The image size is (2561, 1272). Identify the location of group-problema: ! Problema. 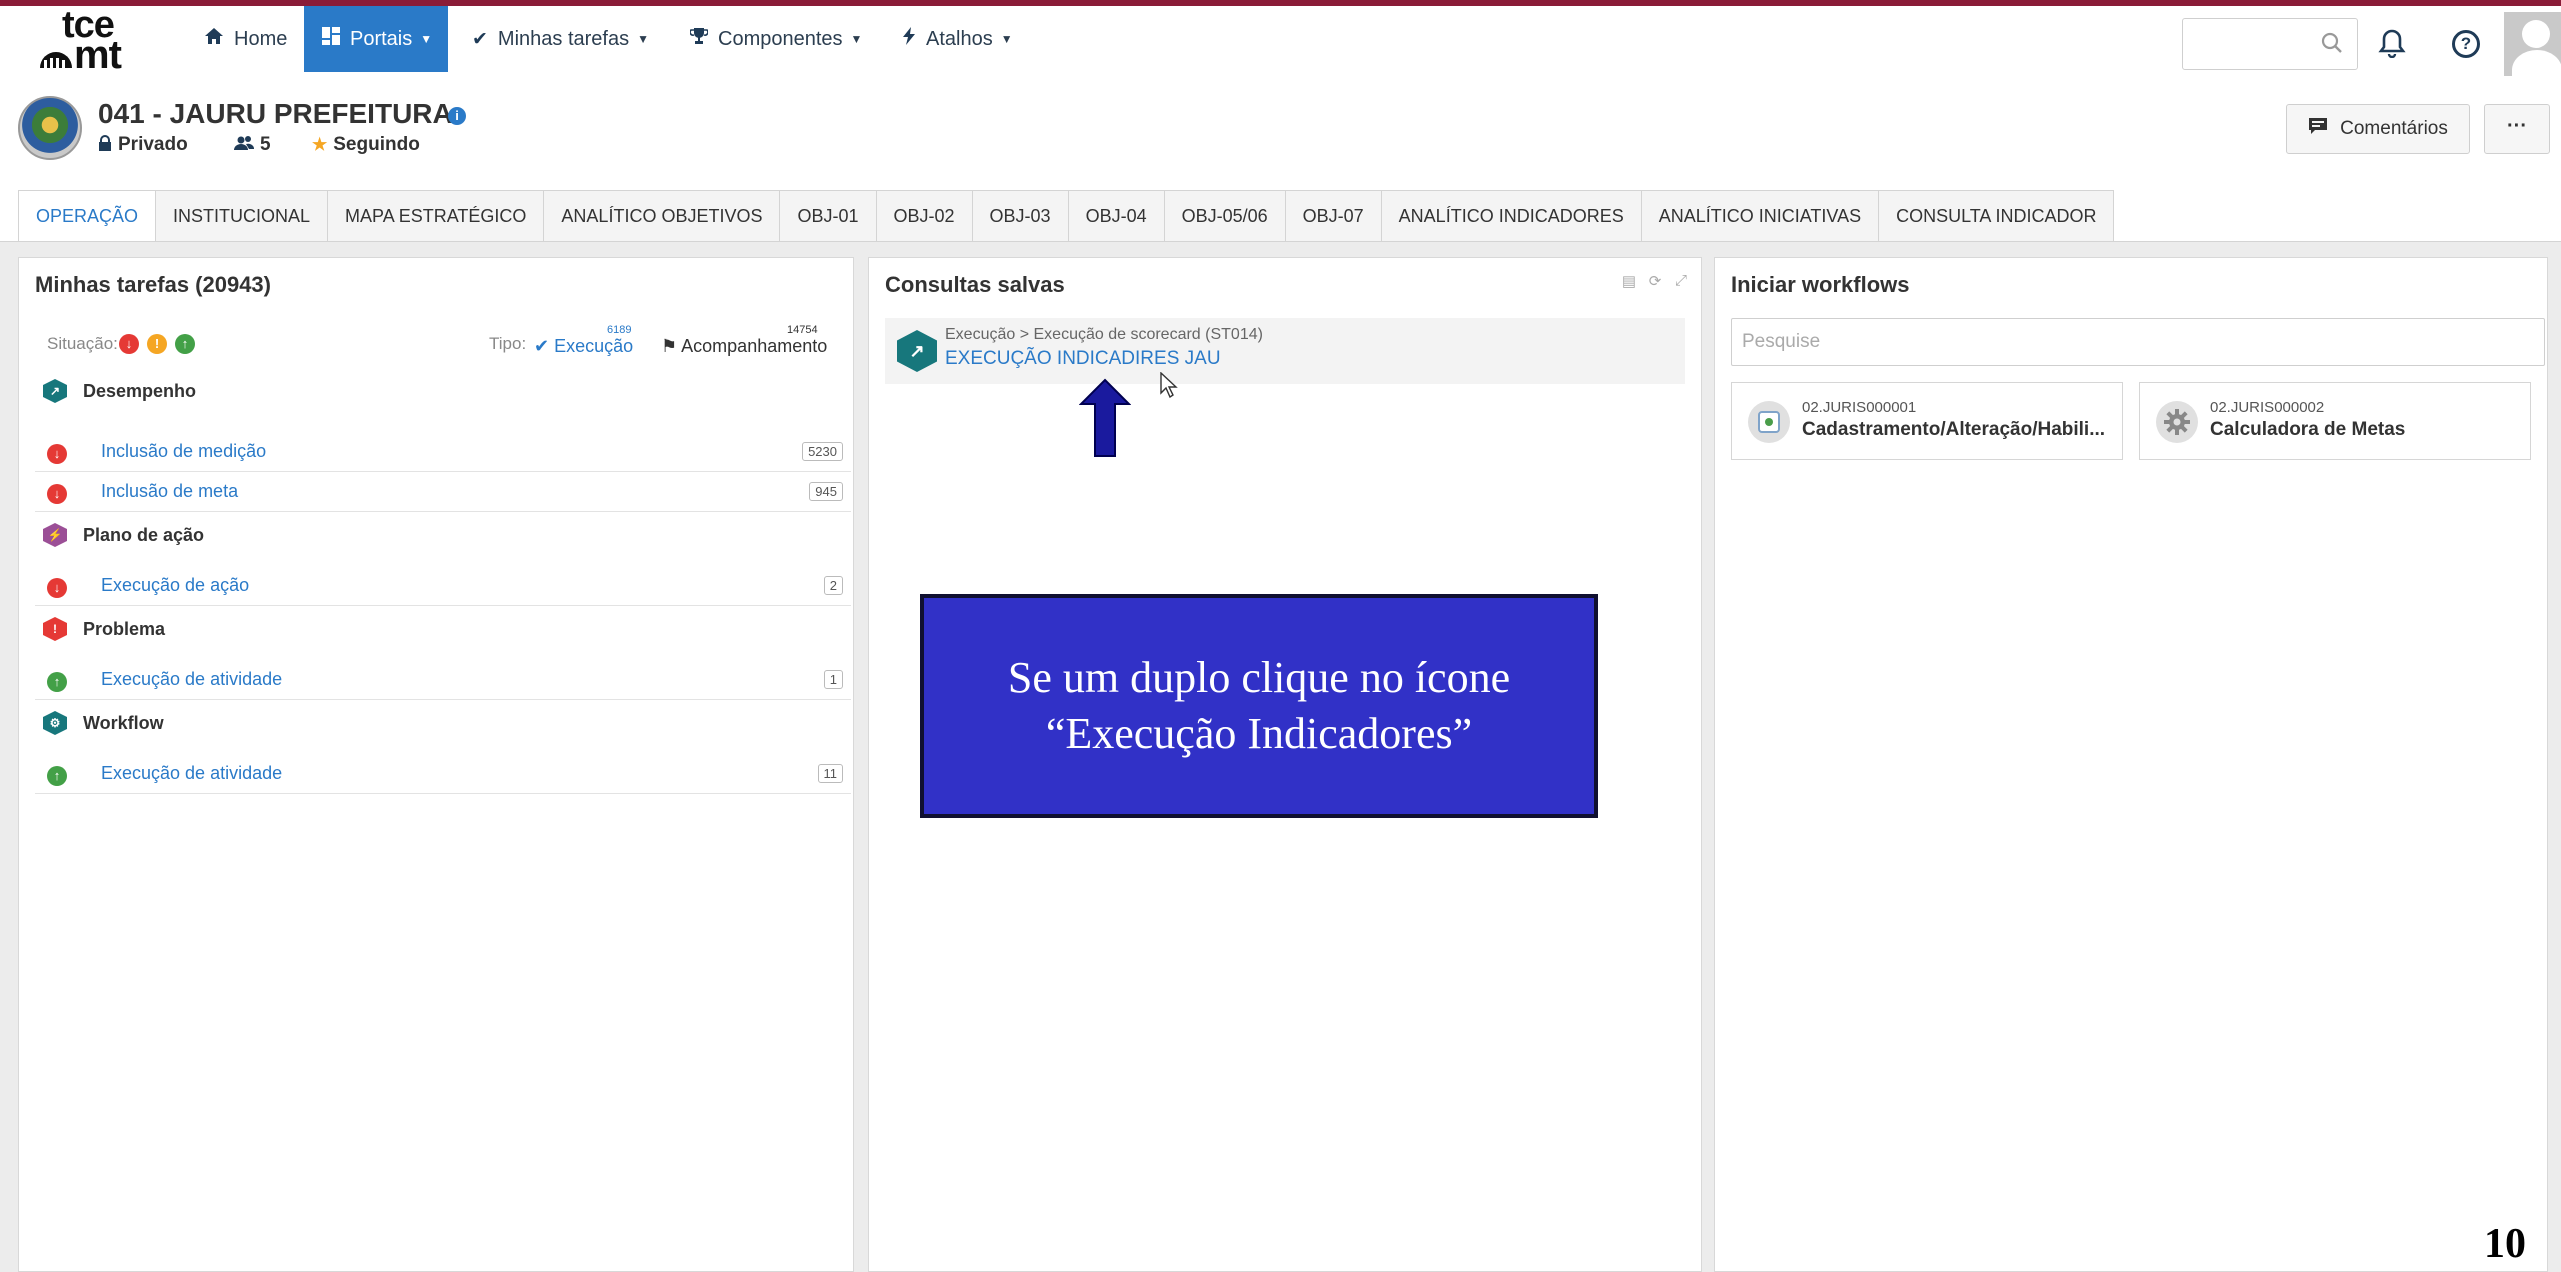
(104, 629).